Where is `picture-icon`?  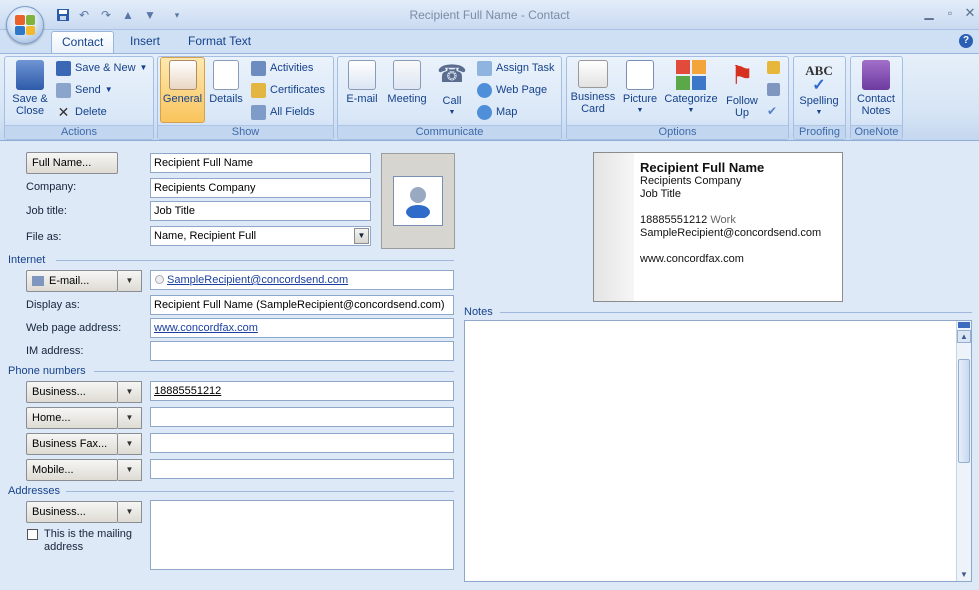 picture-icon is located at coordinates (640, 75).